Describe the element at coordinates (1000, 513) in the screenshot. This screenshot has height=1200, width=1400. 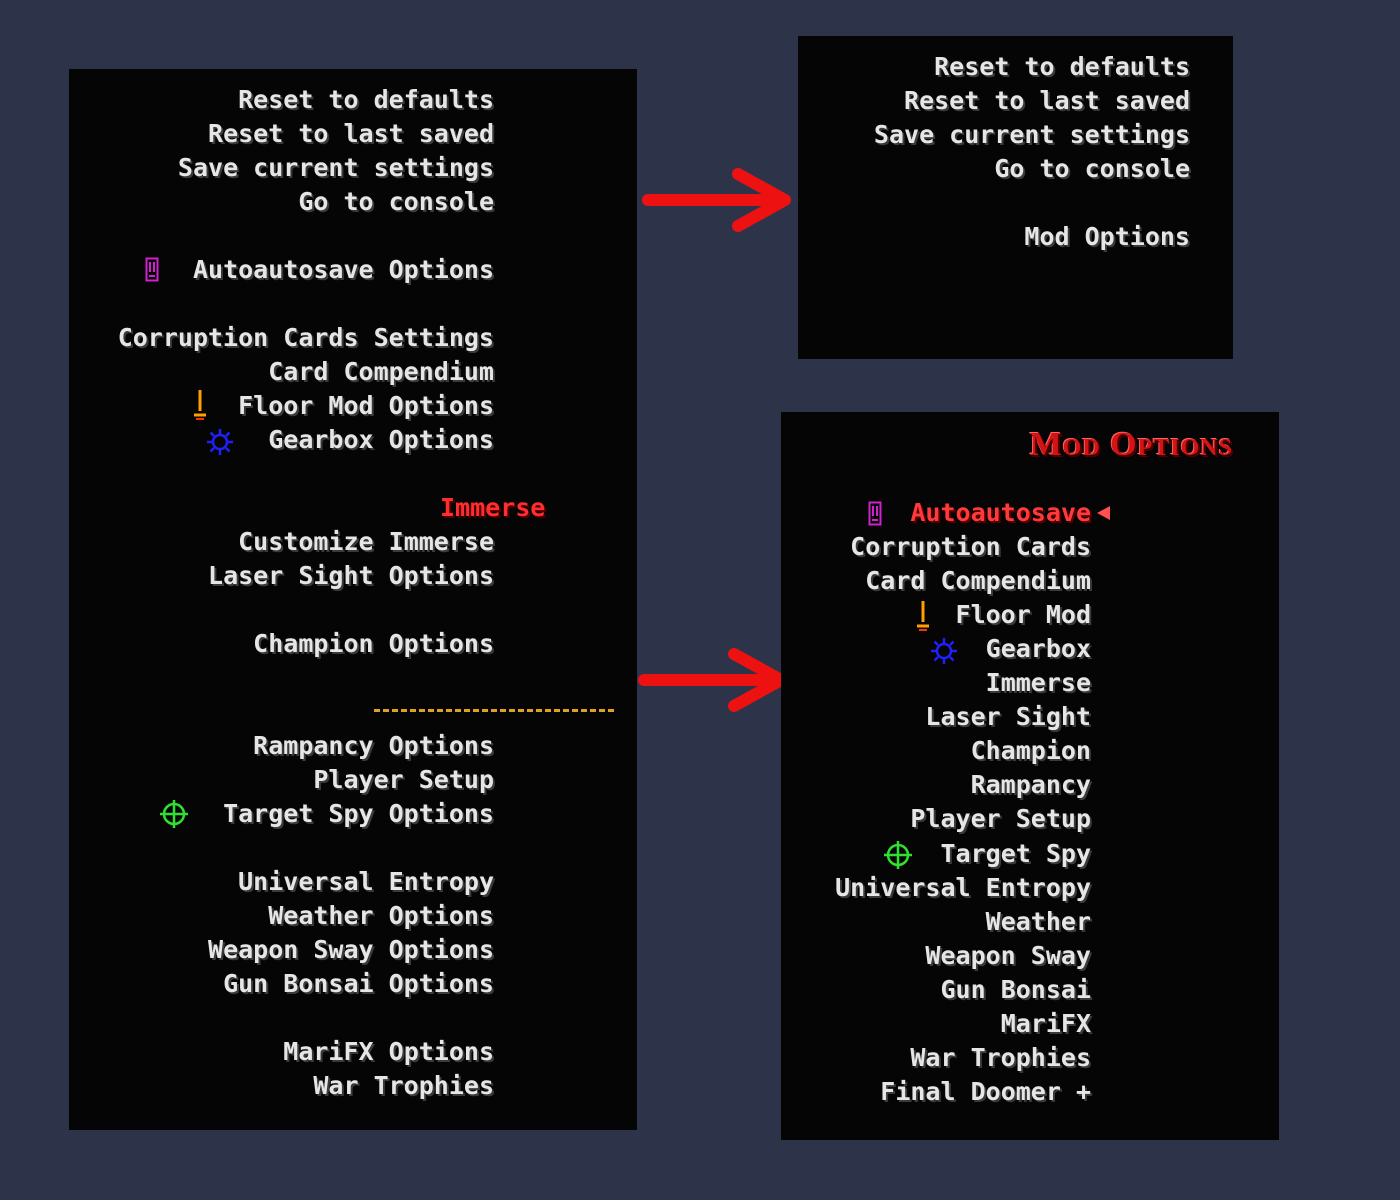
I see `mod-option-item: Autoautosave` at that location.